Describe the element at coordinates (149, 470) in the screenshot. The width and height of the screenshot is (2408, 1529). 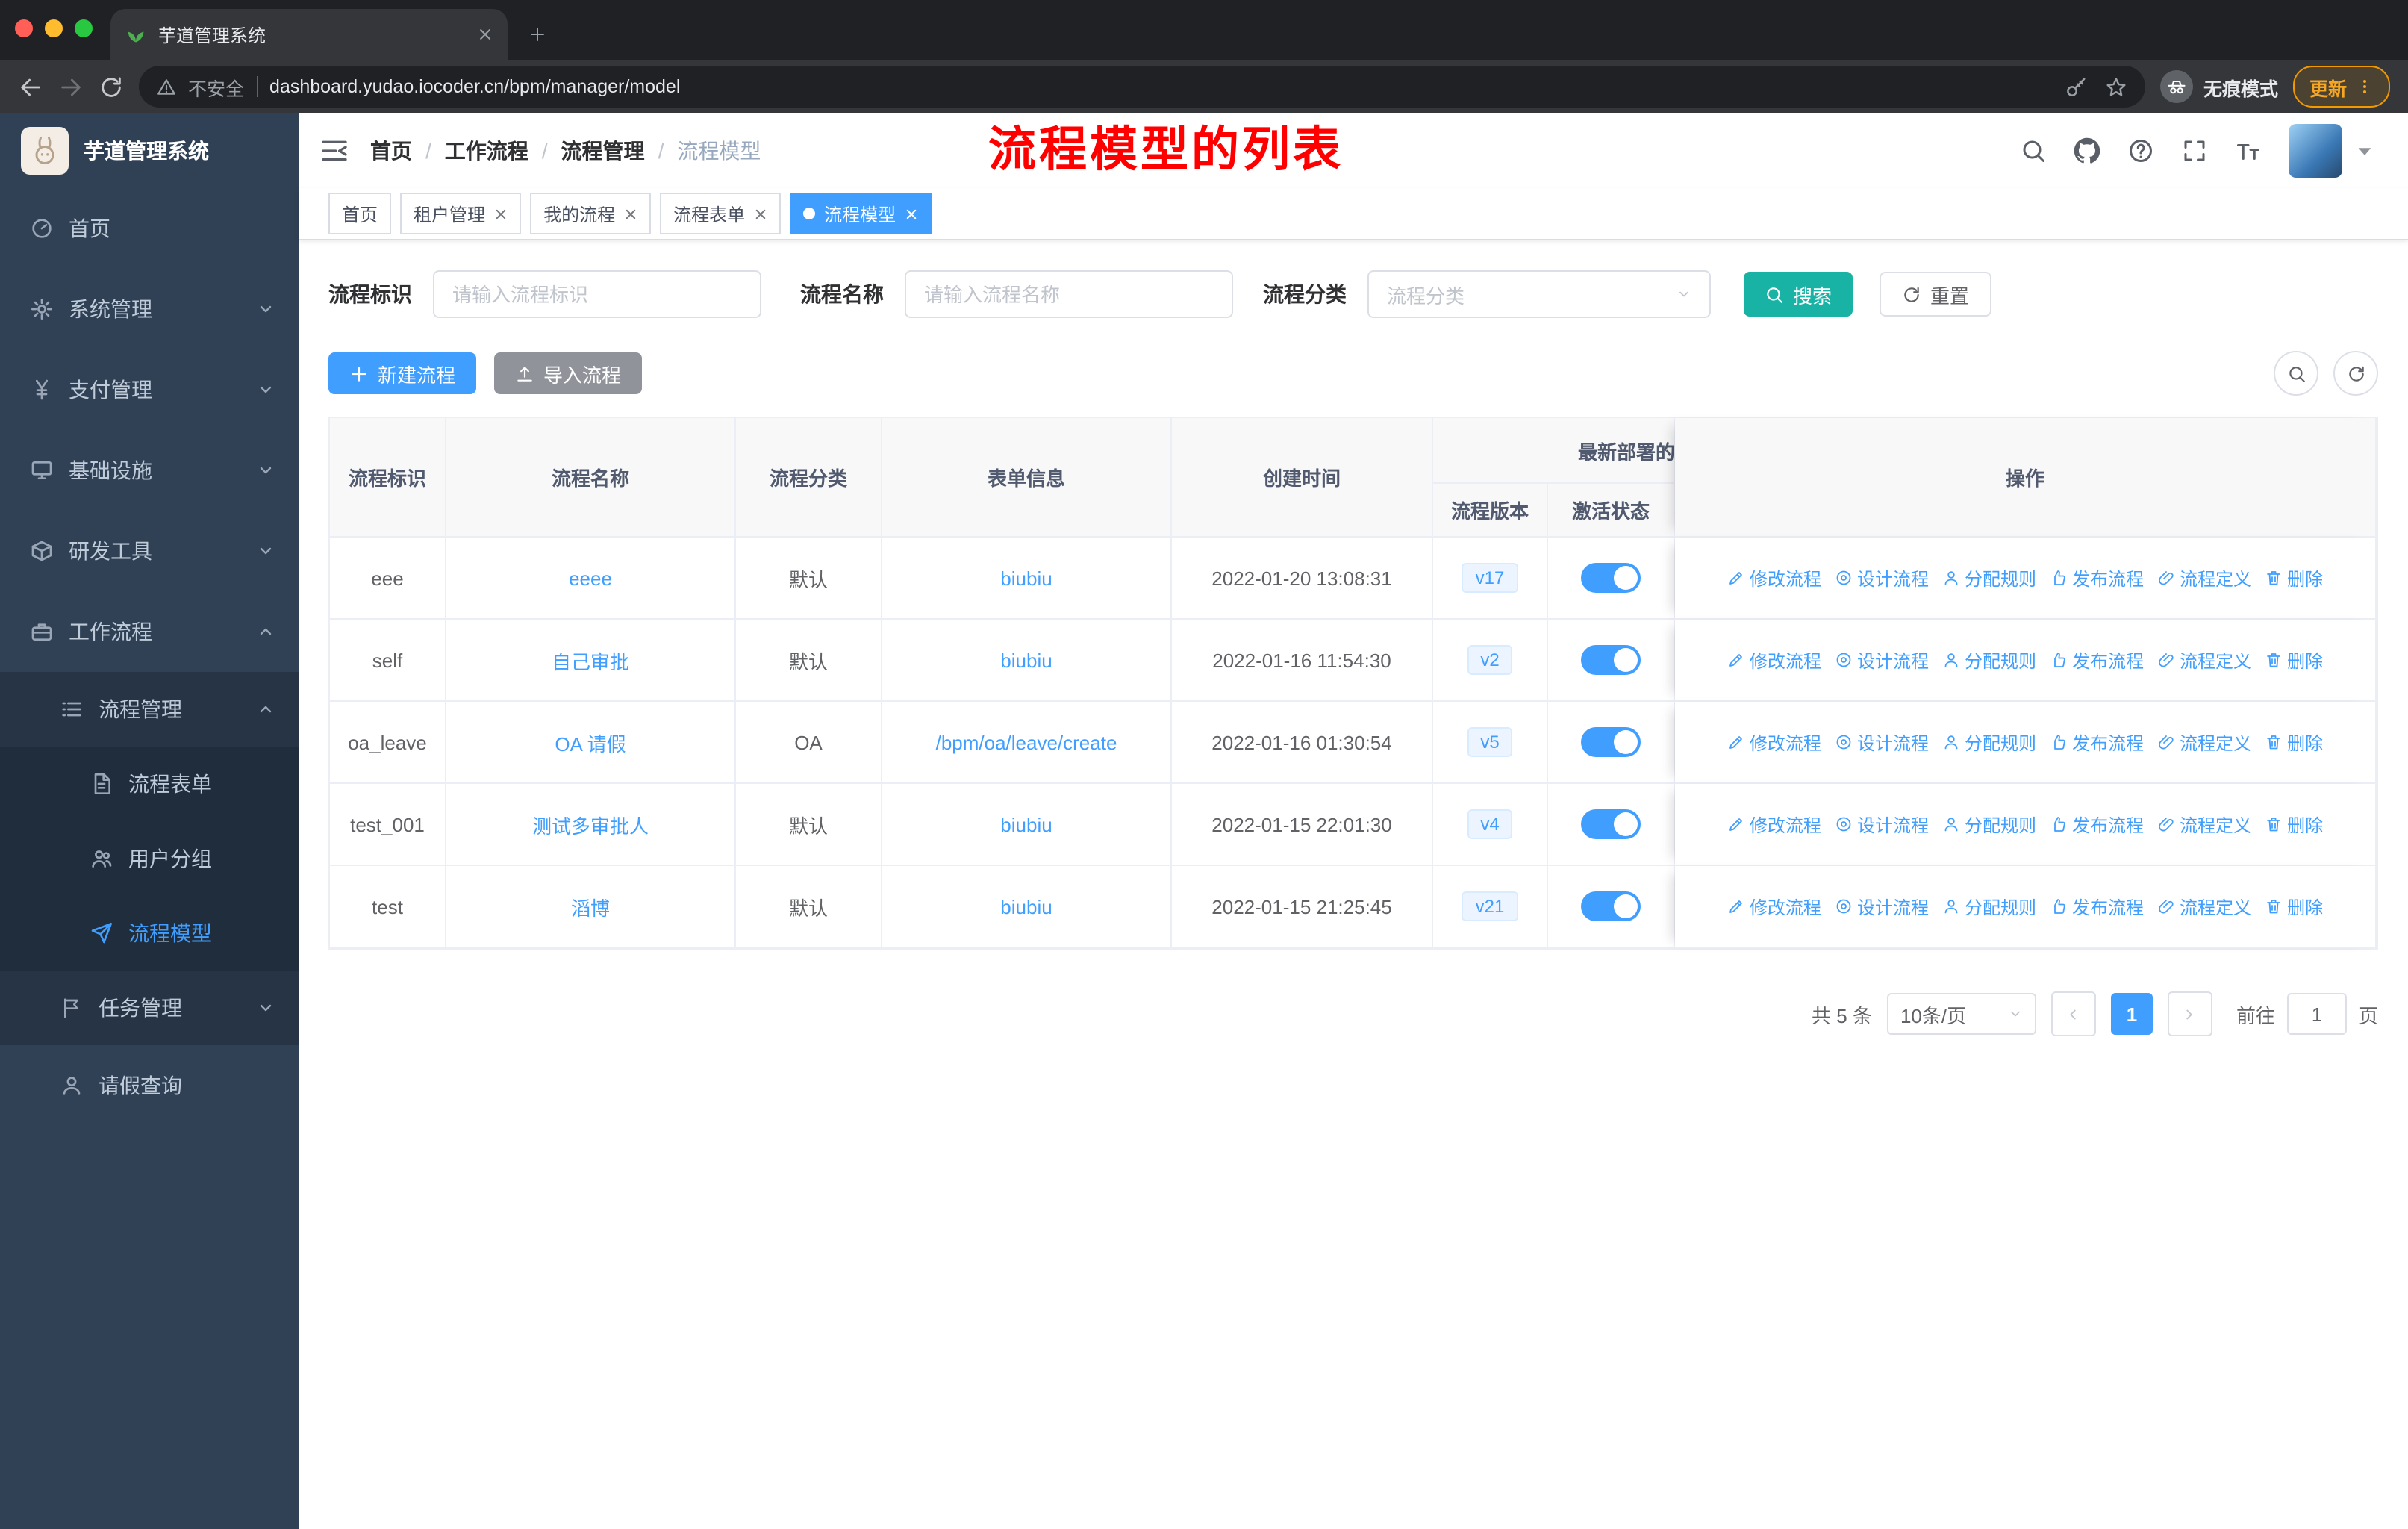
I see `sidebar-item-infra: 基础设施` at that location.